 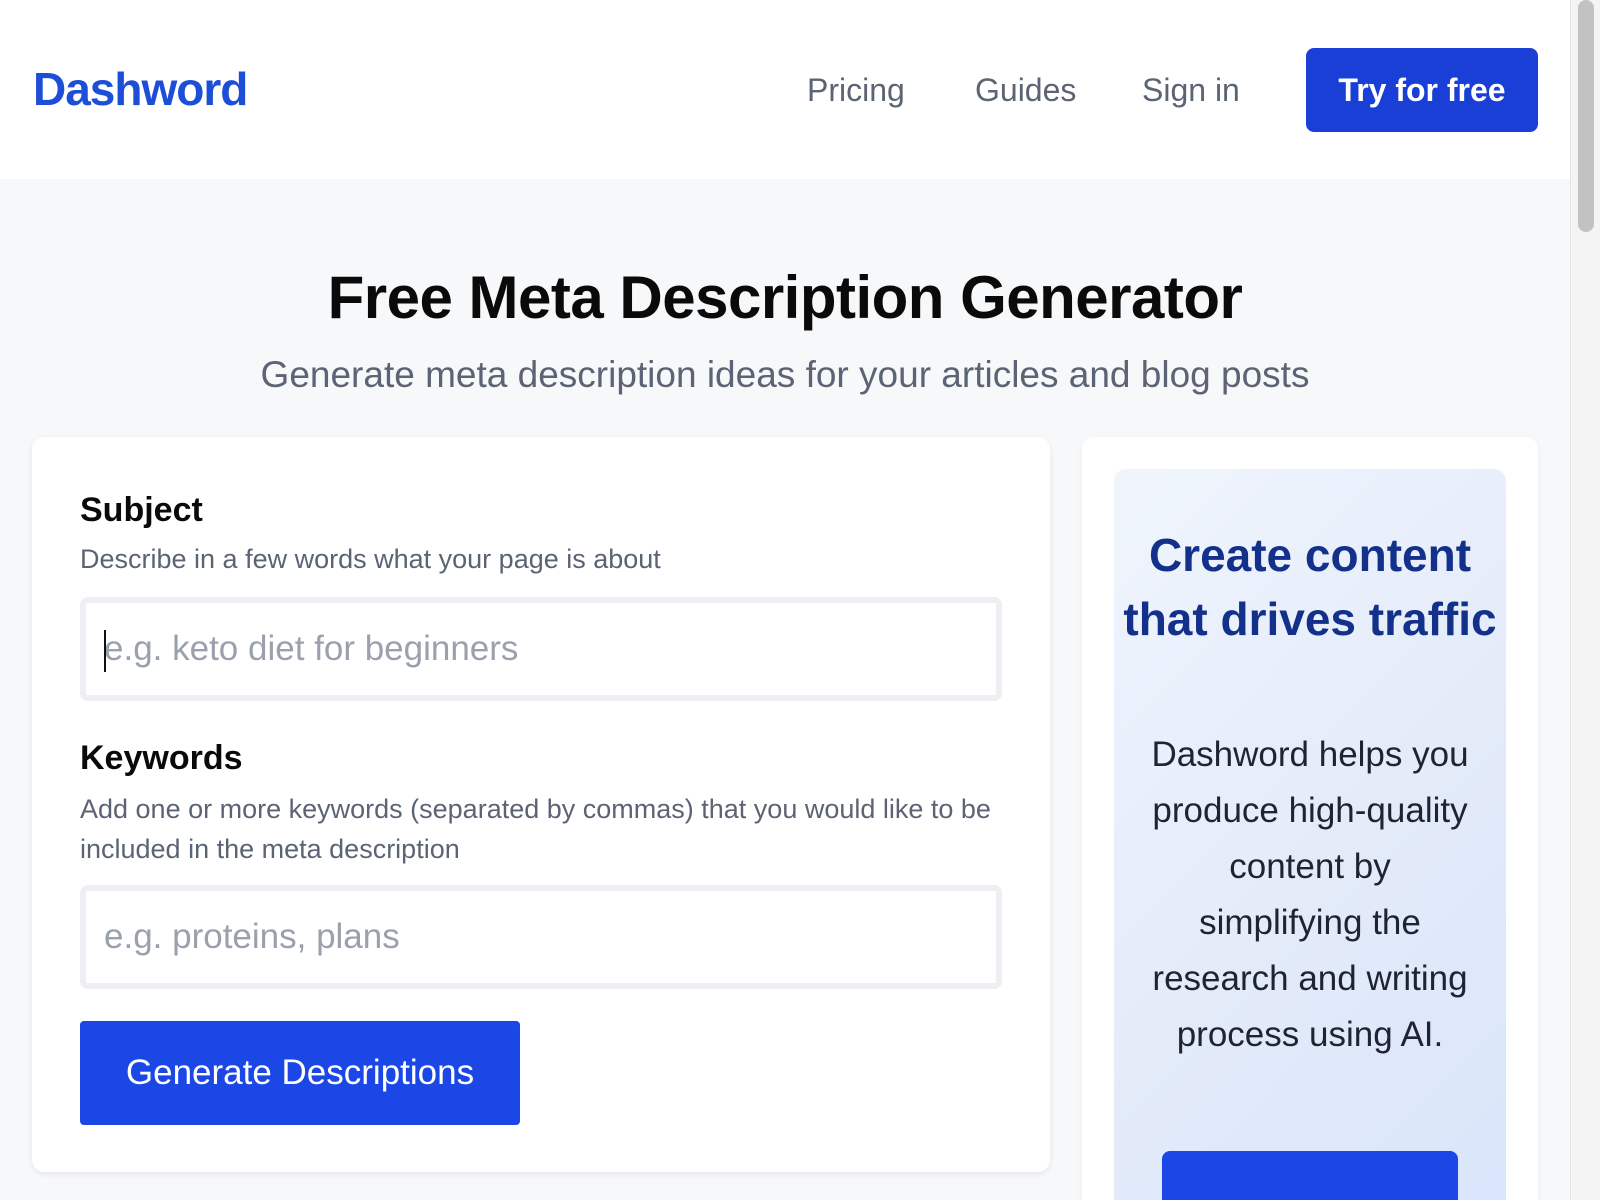 What do you see at coordinates (300, 1073) in the screenshot?
I see `generate-descriptions-button: Generate Descriptions` at bounding box center [300, 1073].